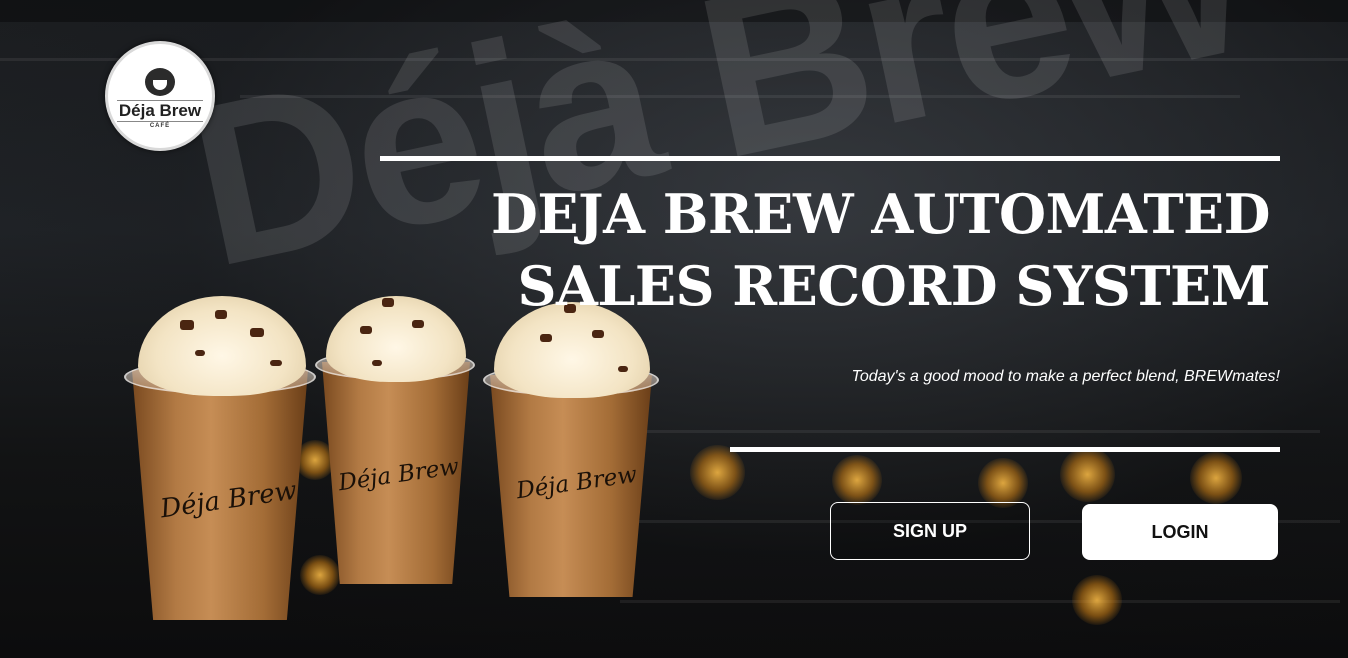 This screenshot has width=1348, height=658. What do you see at coordinates (1180, 532) in the screenshot?
I see `login-button: LOGIN` at bounding box center [1180, 532].